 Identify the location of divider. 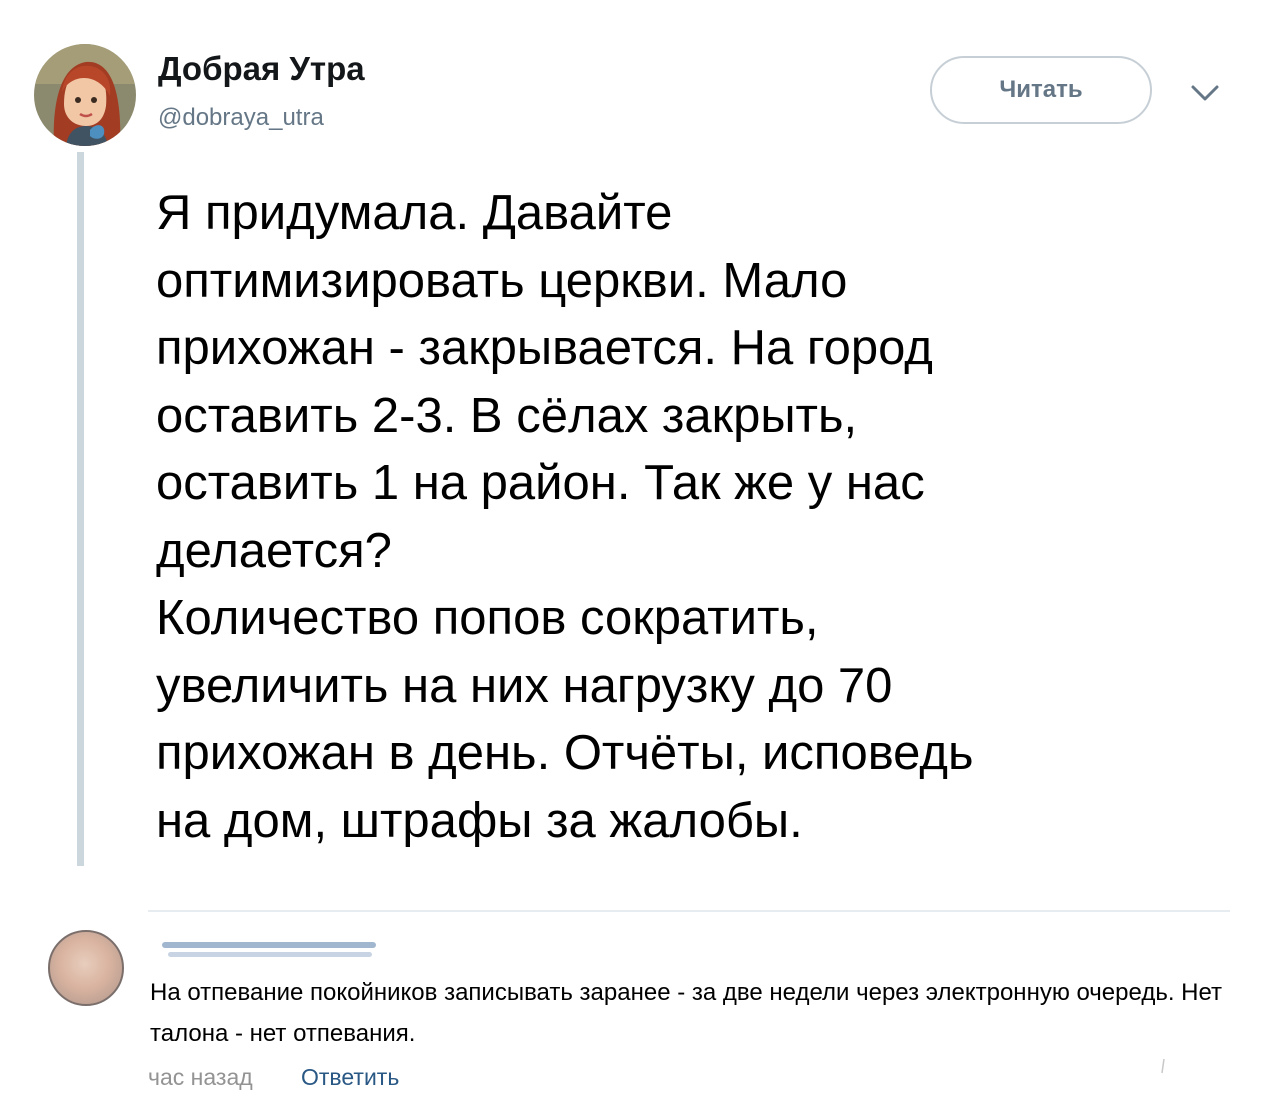
(689, 911).